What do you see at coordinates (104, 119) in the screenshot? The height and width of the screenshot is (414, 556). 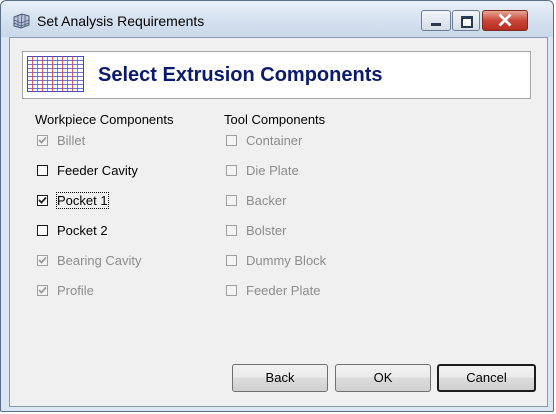 I see `workpiece-heading: Workpiece Components` at bounding box center [104, 119].